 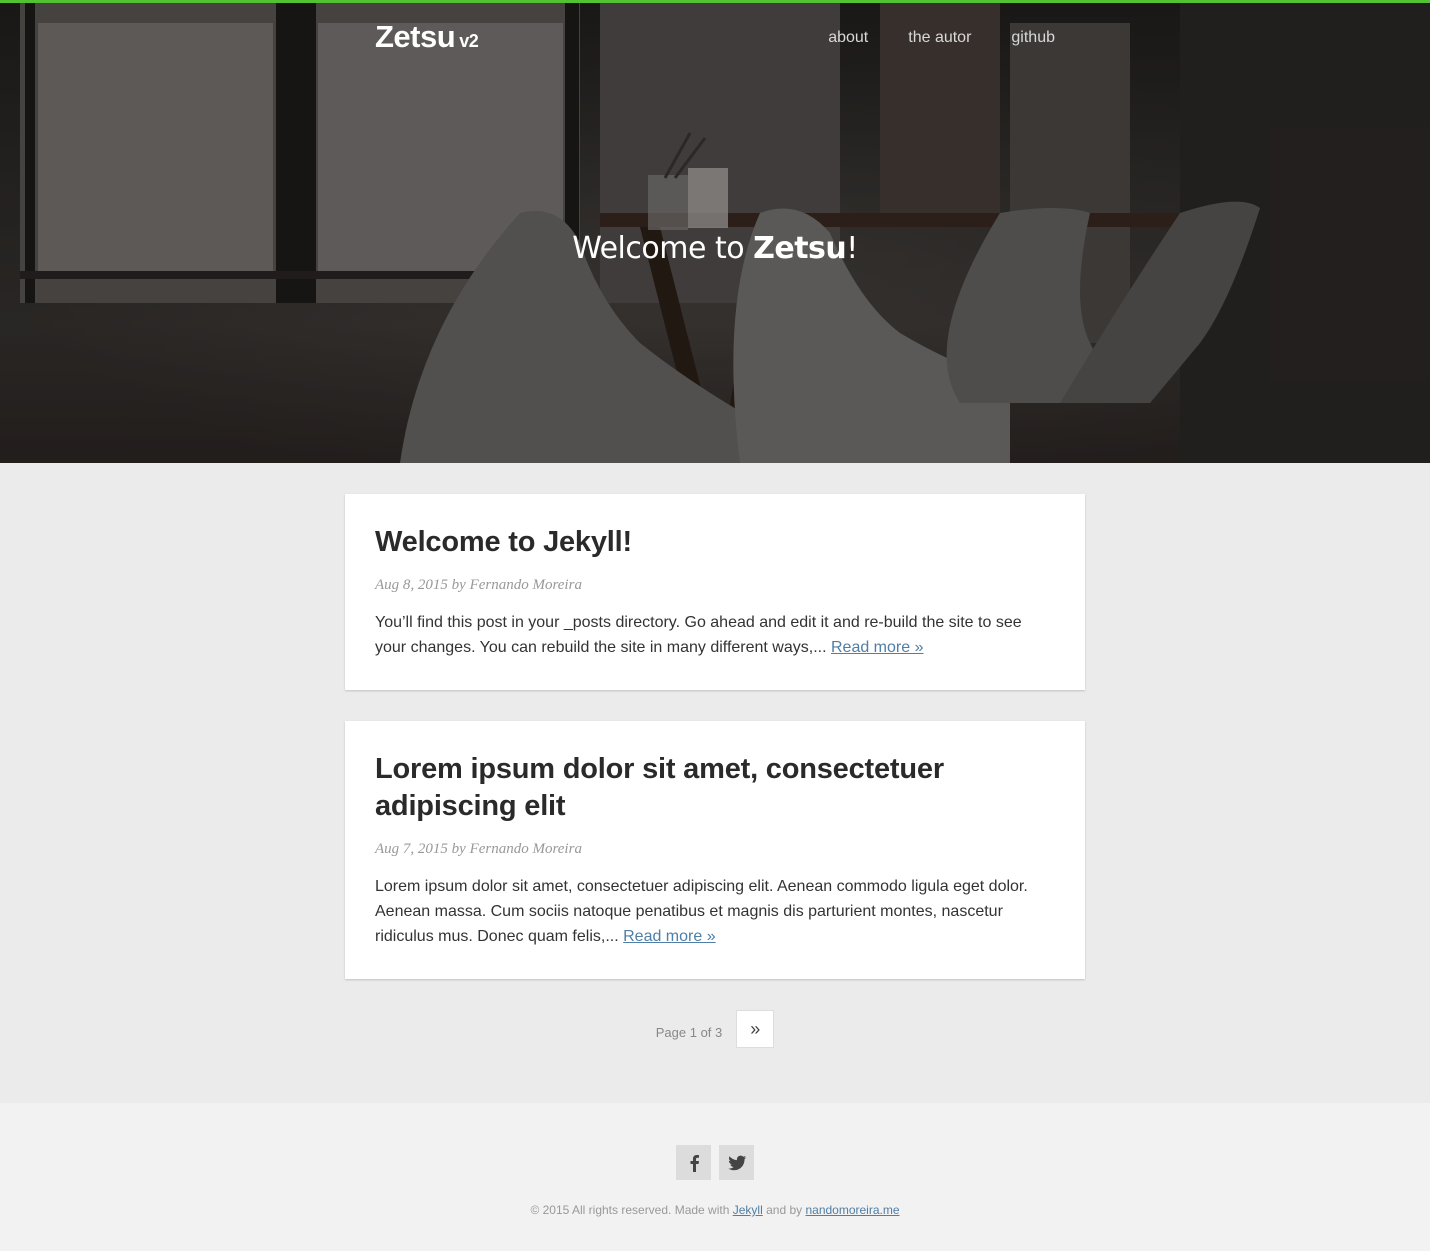 I want to click on post-meta: Aug 7, 2015 by Fernando Moreira, so click(x=715, y=849).